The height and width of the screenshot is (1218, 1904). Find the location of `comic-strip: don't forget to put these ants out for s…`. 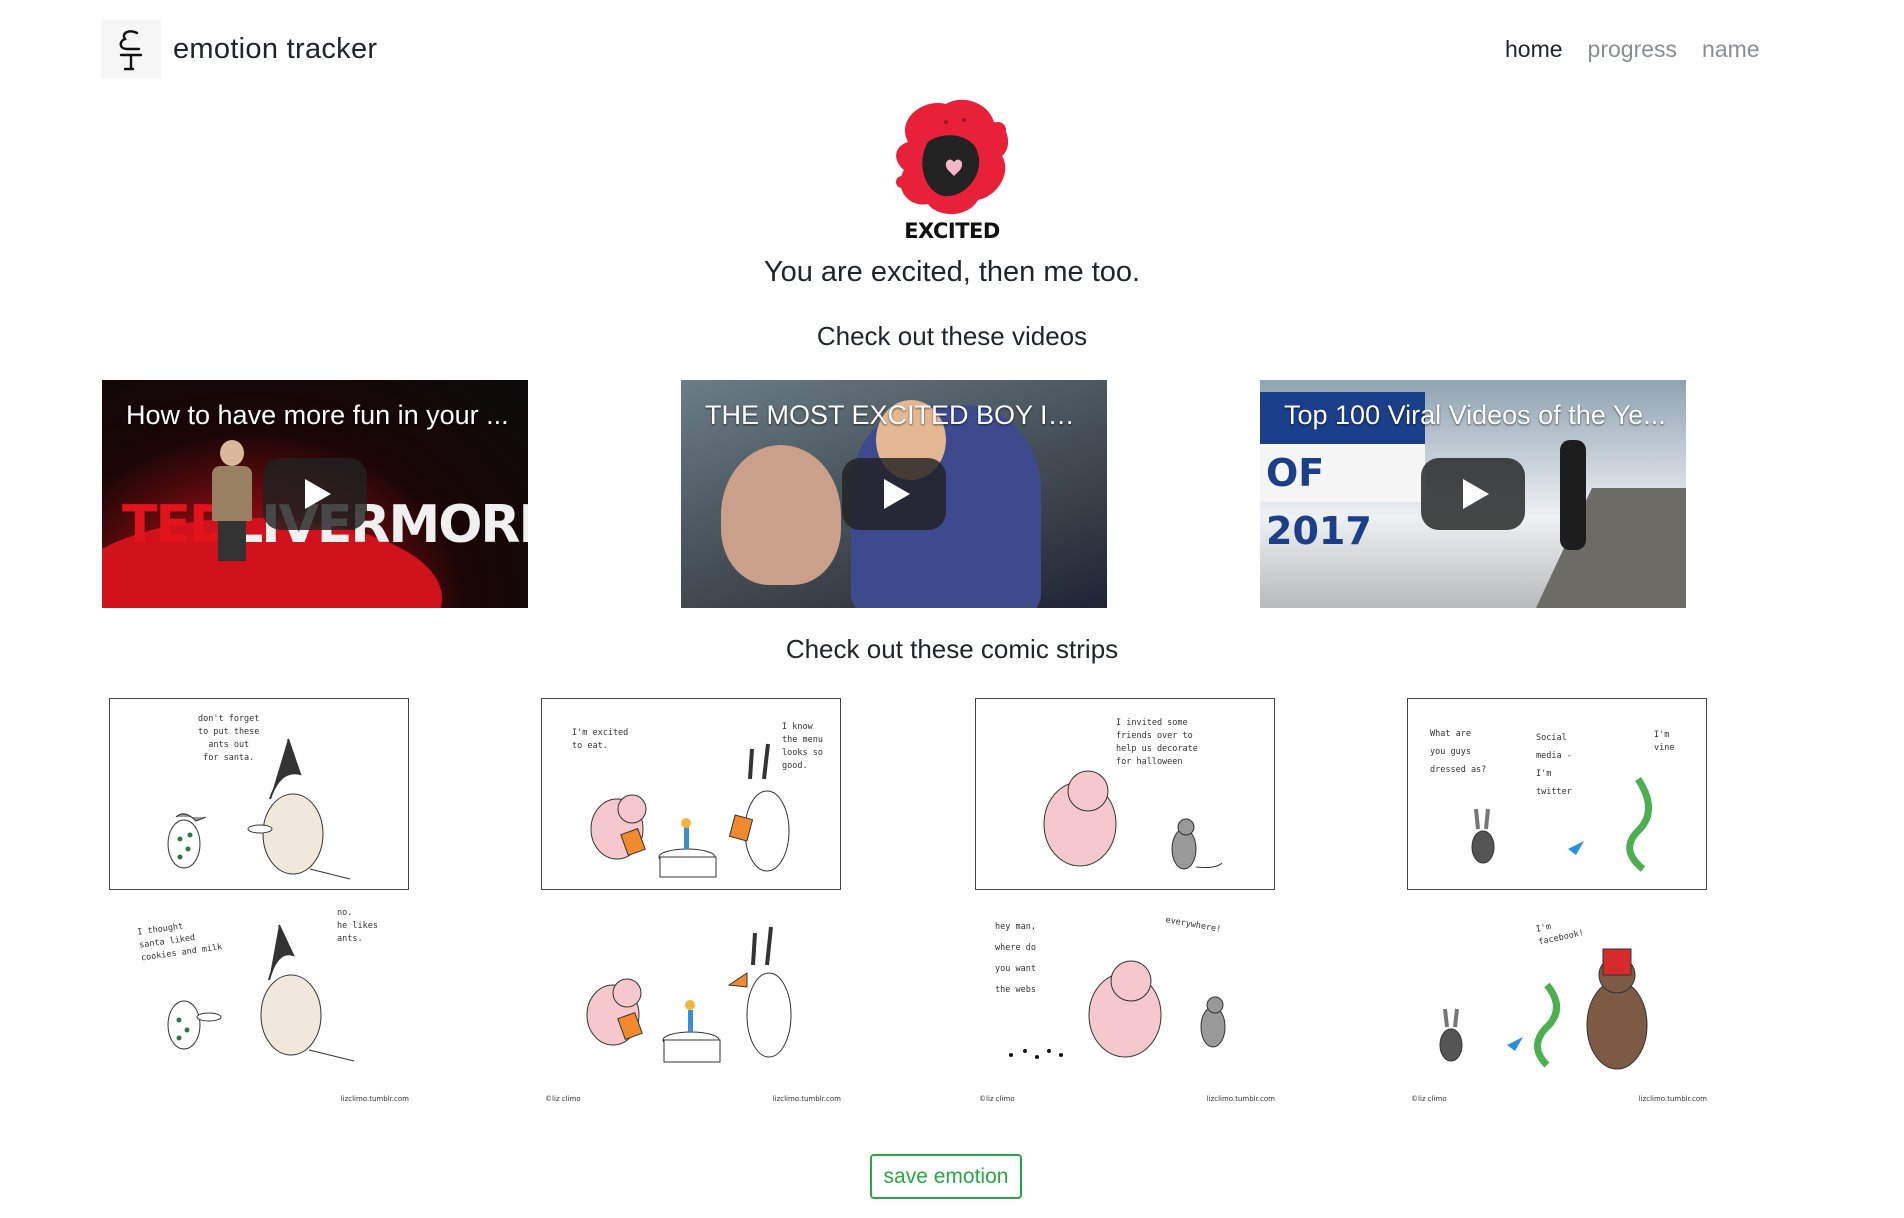

comic-strip: don't forget to put these ants out for s… is located at coordinates (263, 900).